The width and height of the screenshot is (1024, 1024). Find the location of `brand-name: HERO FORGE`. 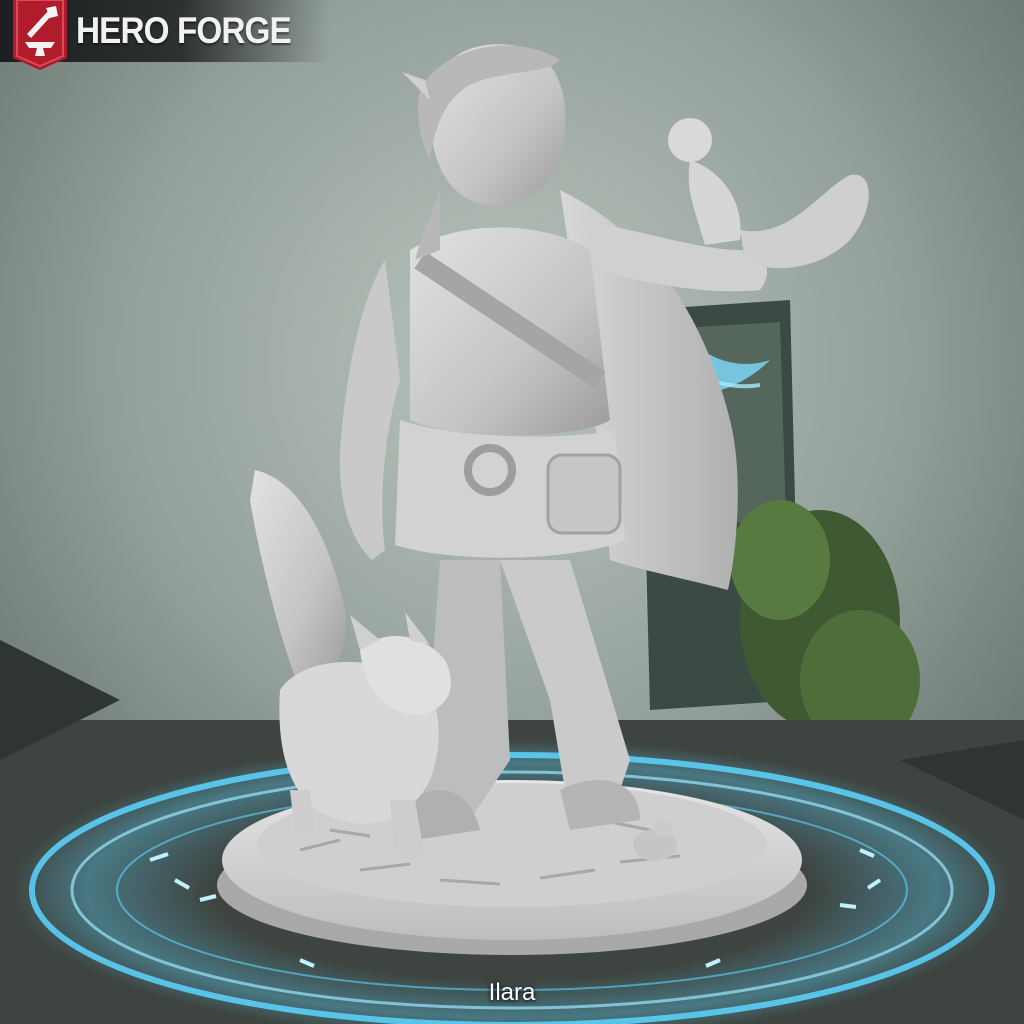

brand-name: HERO FORGE is located at coordinates (184, 30).